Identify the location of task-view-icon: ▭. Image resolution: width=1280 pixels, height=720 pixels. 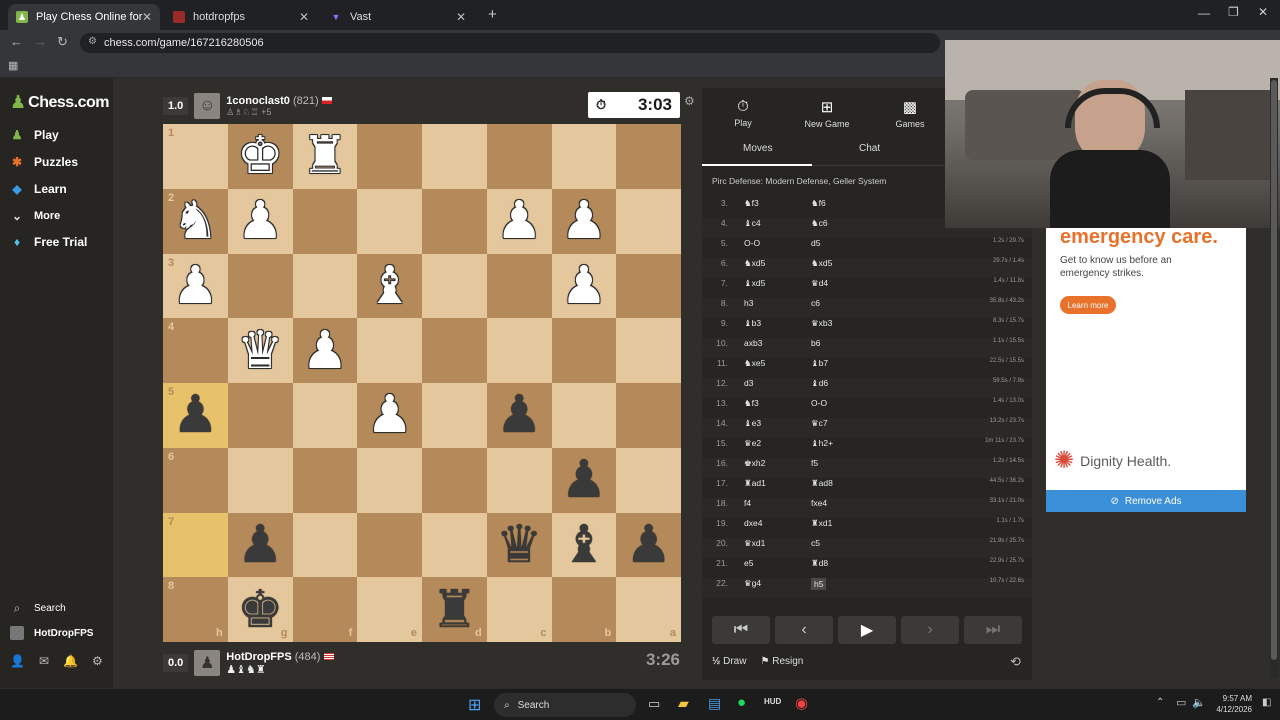
(654, 704).